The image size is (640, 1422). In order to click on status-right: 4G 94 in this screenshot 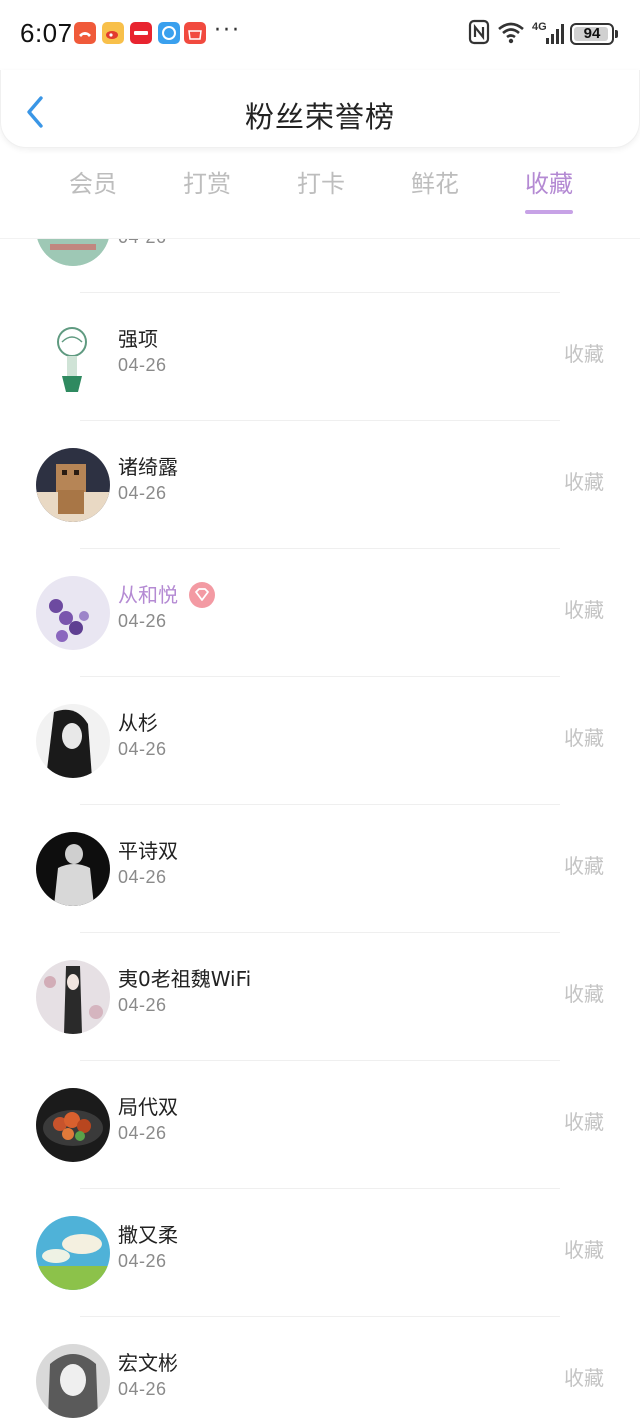, I will do `click(543, 34)`.